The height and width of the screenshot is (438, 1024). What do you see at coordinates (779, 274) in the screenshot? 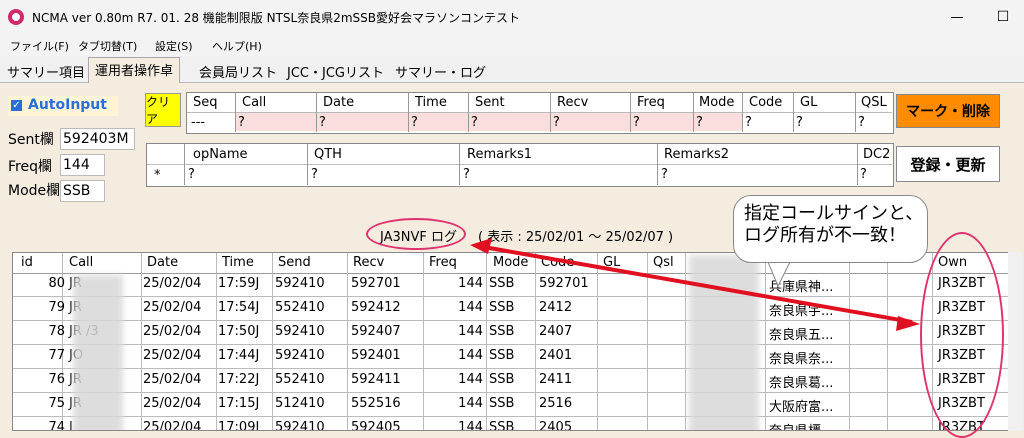
I see `bubble-tail` at bounding box center [779, 274].